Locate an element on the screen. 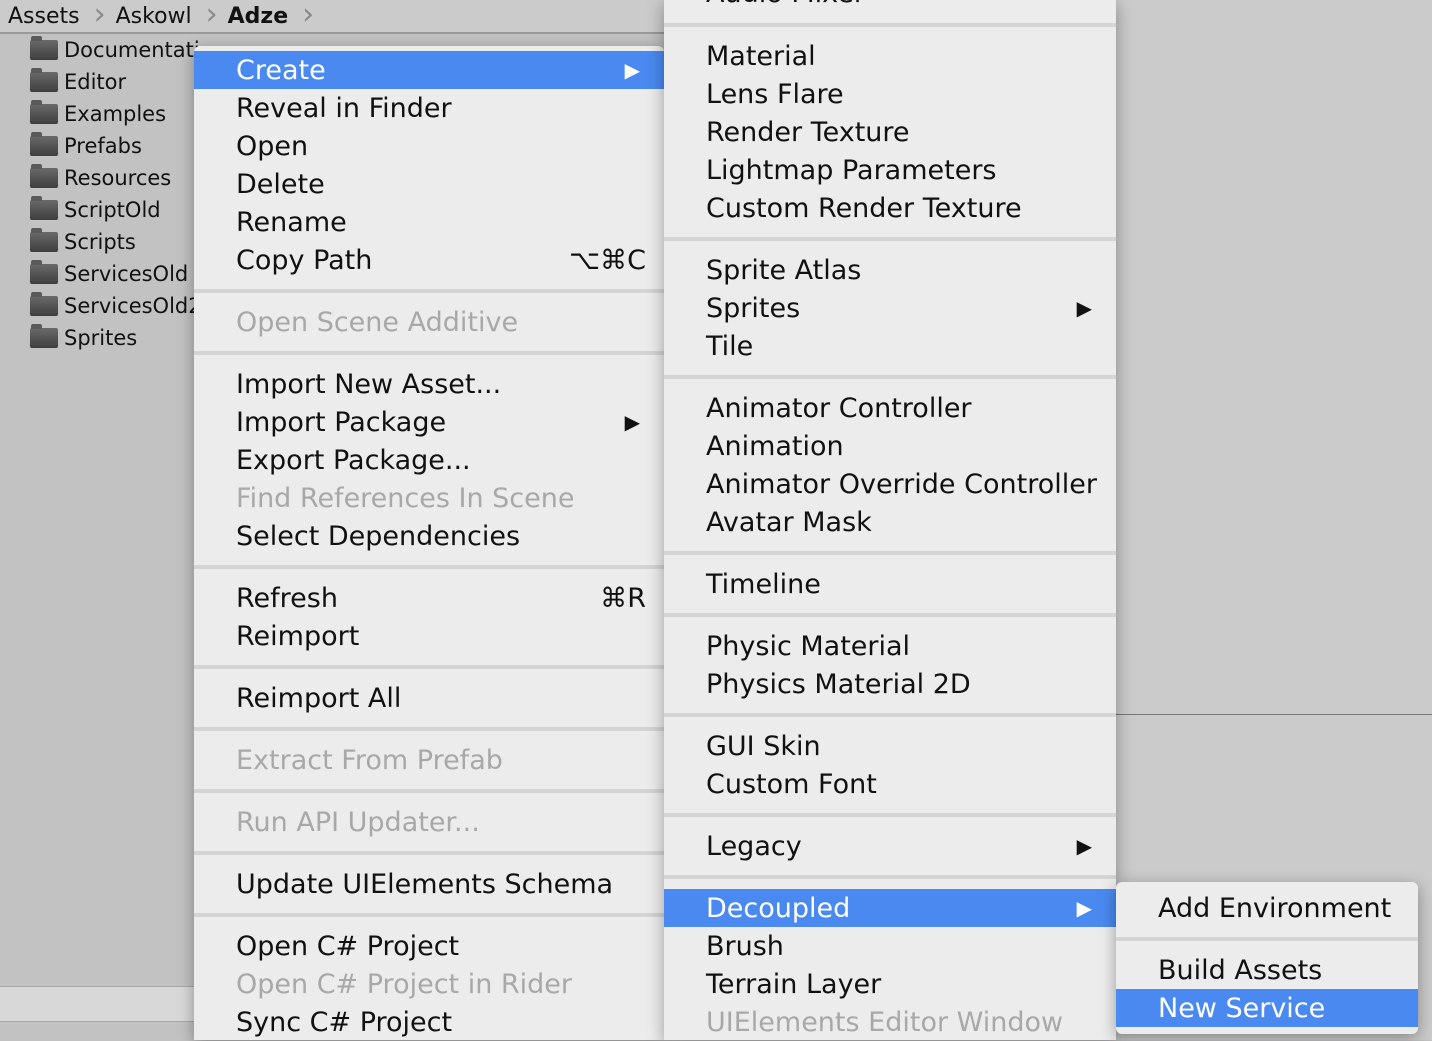 The image size is (1432, 1041). menu-item-brush: Brush is located at coordinates (890, 946).